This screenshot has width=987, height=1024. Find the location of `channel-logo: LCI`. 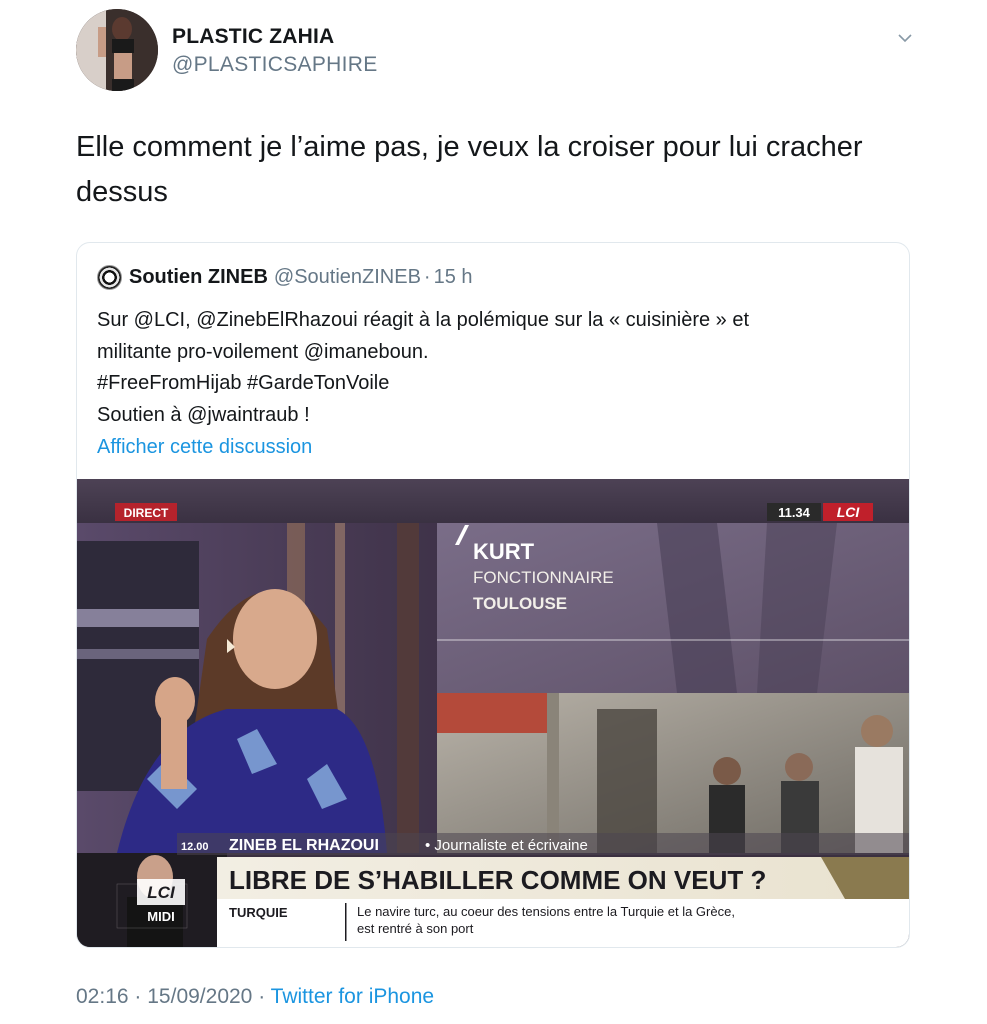

channel-logo: LCI is located at coordinates (849, 512).